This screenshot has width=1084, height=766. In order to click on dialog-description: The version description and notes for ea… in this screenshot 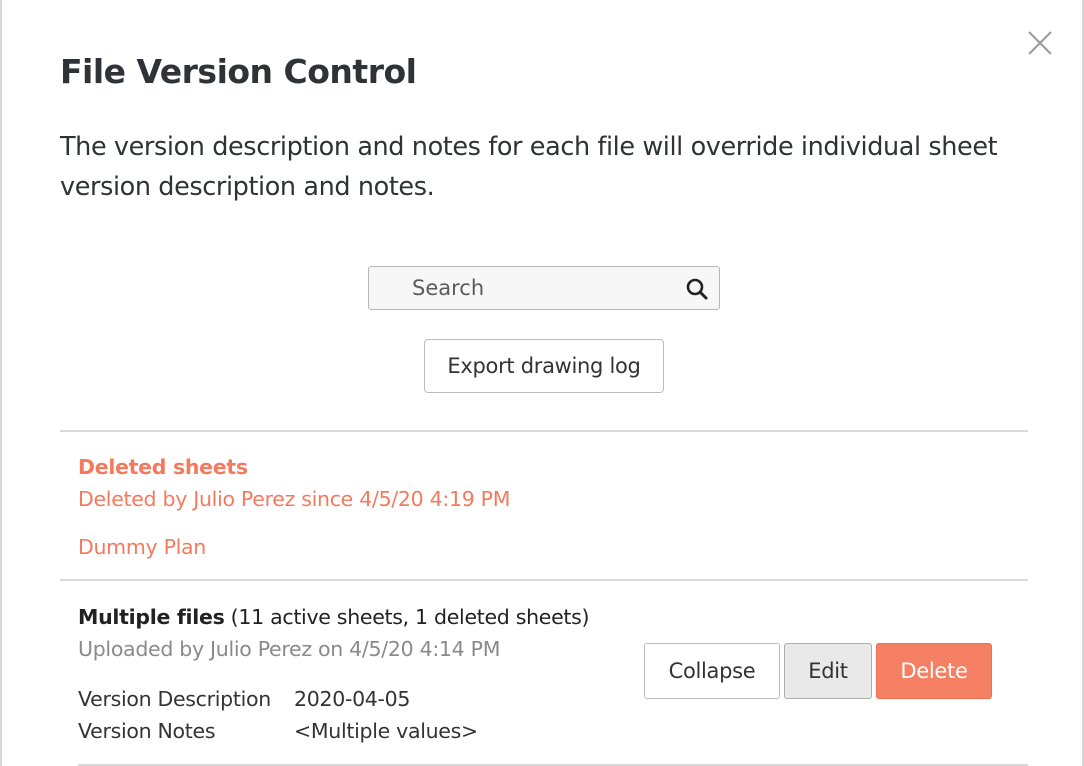, I will do `click(529, 167)`.